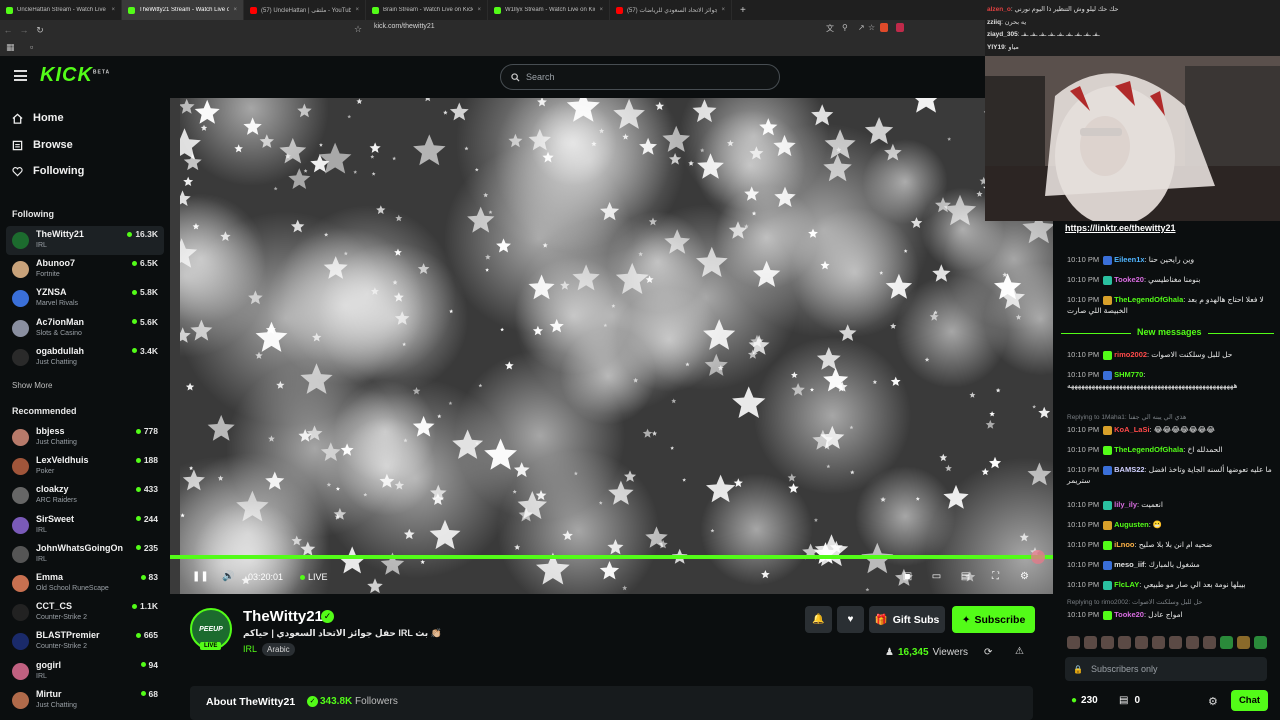 This screenshot has width=1280, height=720. Describe the element at coordinates (995, 576) in the screenshot. I see `fullscreen-icon: ⛶` at that location.